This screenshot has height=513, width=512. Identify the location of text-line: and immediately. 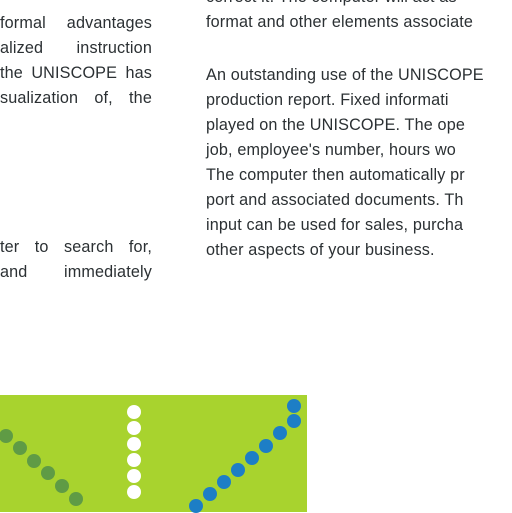
(76, 272).